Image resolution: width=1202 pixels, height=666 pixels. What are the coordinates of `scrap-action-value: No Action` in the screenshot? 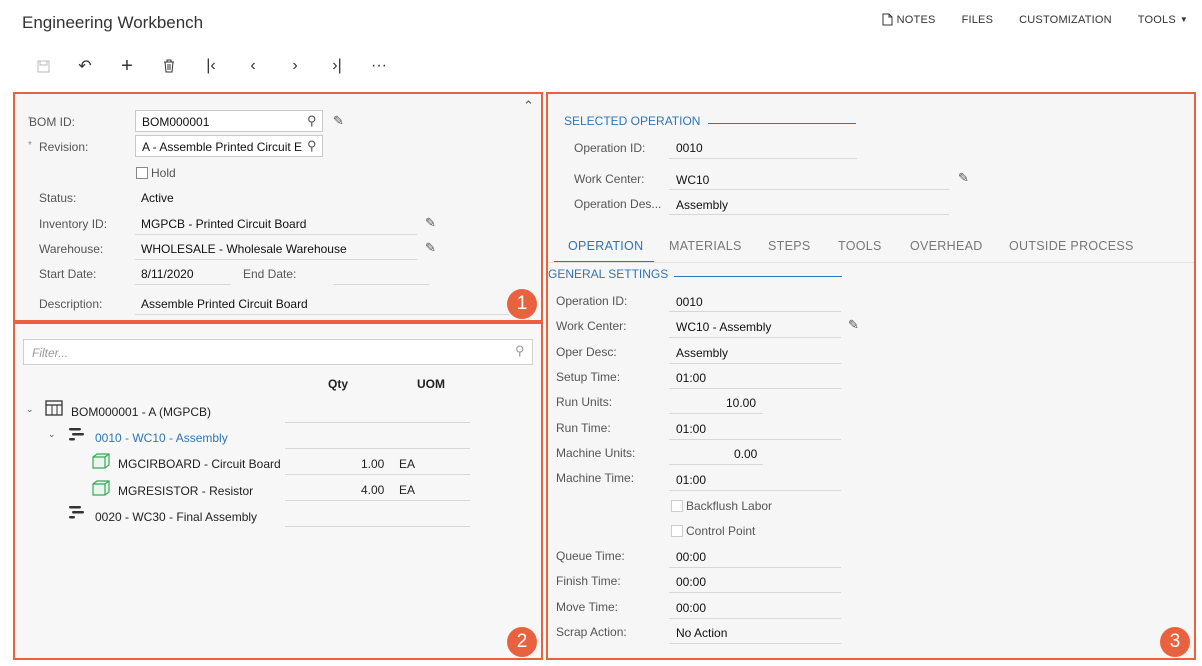 It's located at (701, 633).